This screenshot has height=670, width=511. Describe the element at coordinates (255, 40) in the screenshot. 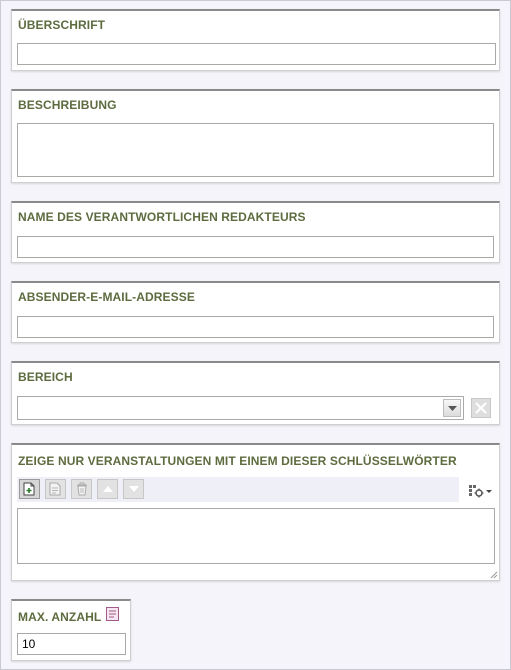

I see `ueberschrift-panel: ÜBERSCHRIFT` at that location.